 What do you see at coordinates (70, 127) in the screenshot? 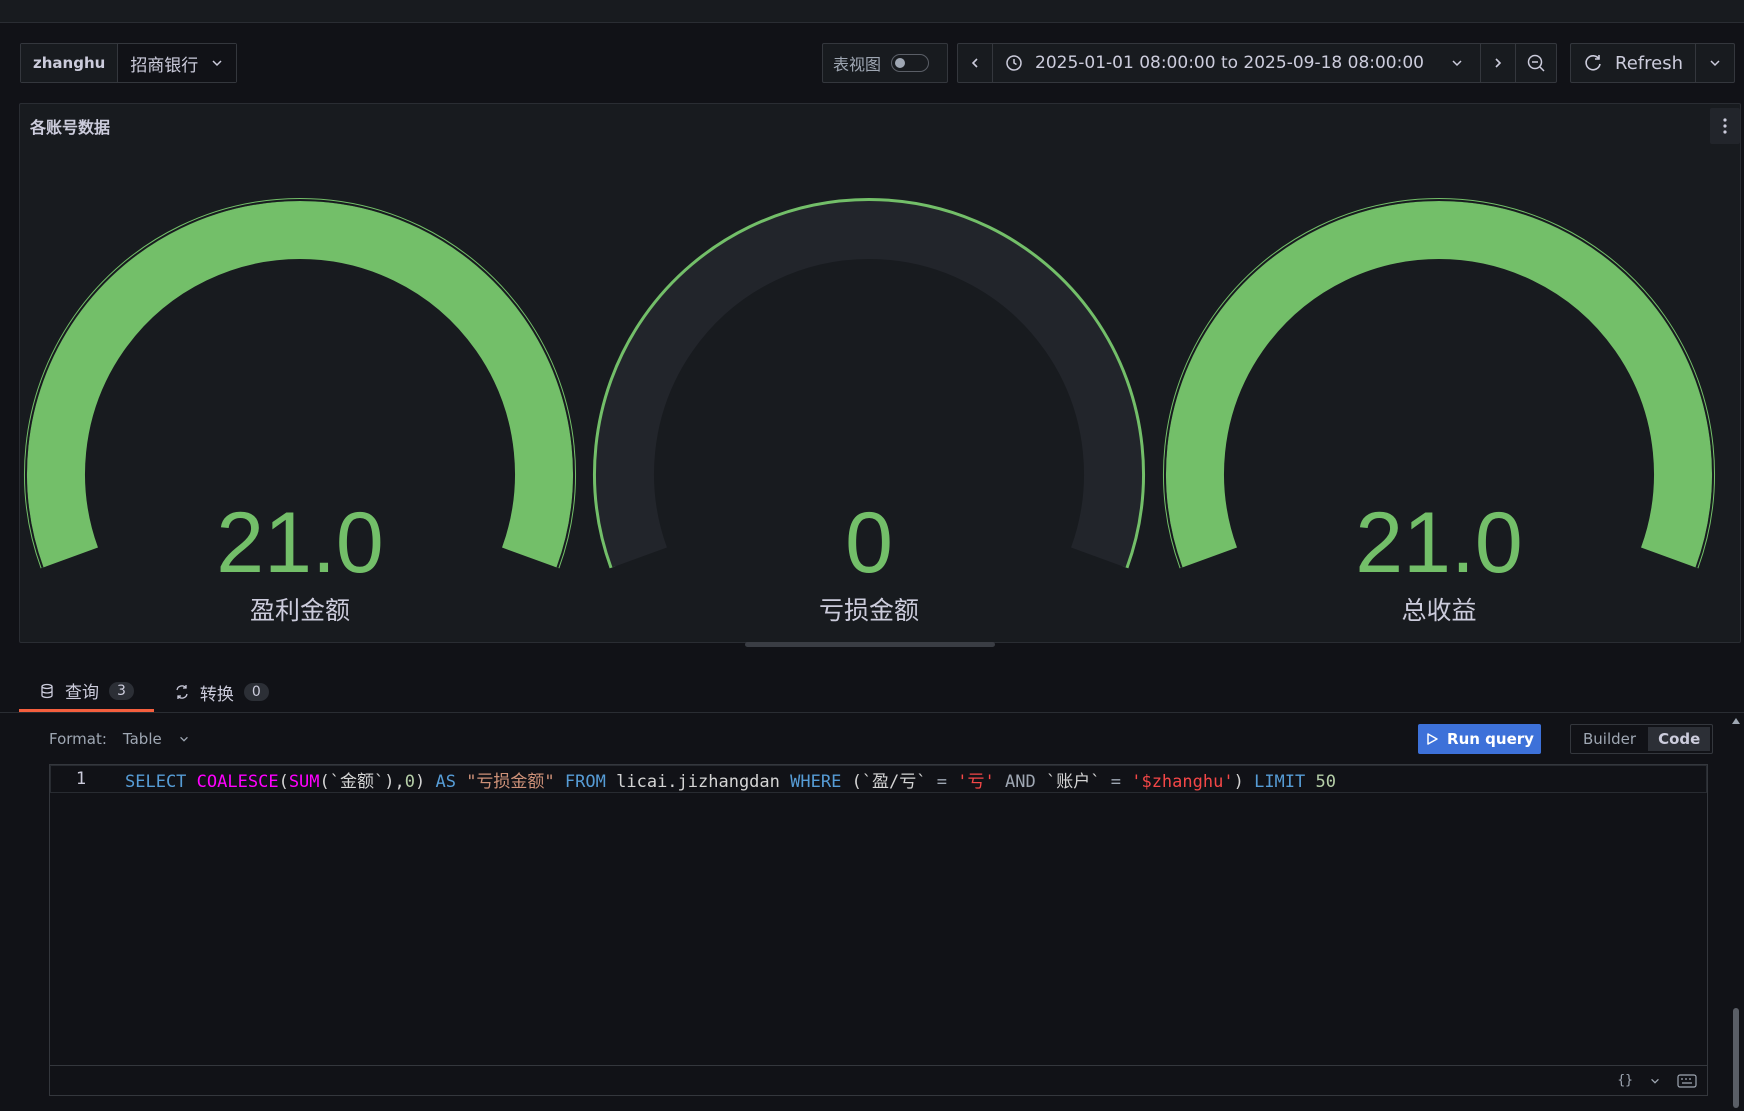
I see `panel-title: 各账号数据` at bounding box center [70, 127].